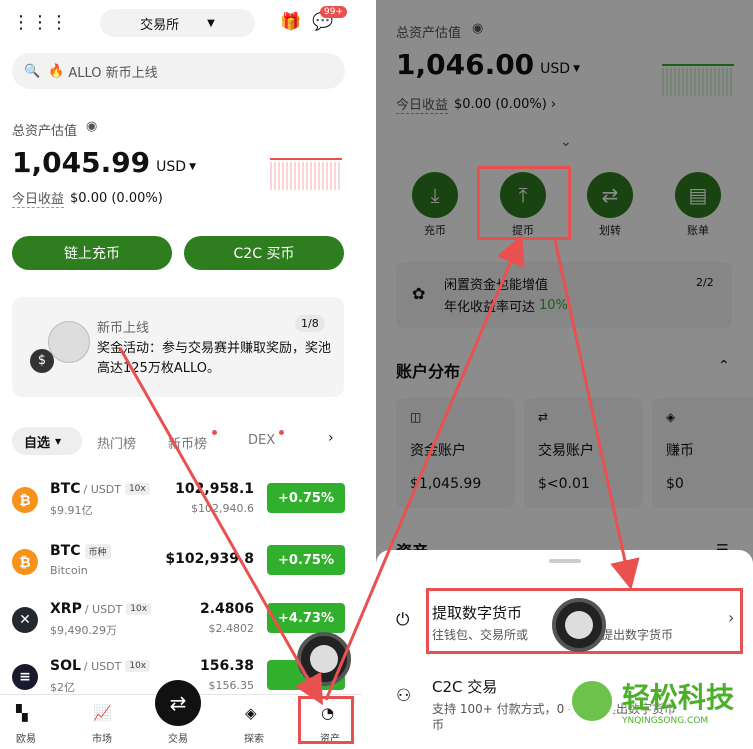  I want to click on arrow-banner-to-assets, so click(220, 526).